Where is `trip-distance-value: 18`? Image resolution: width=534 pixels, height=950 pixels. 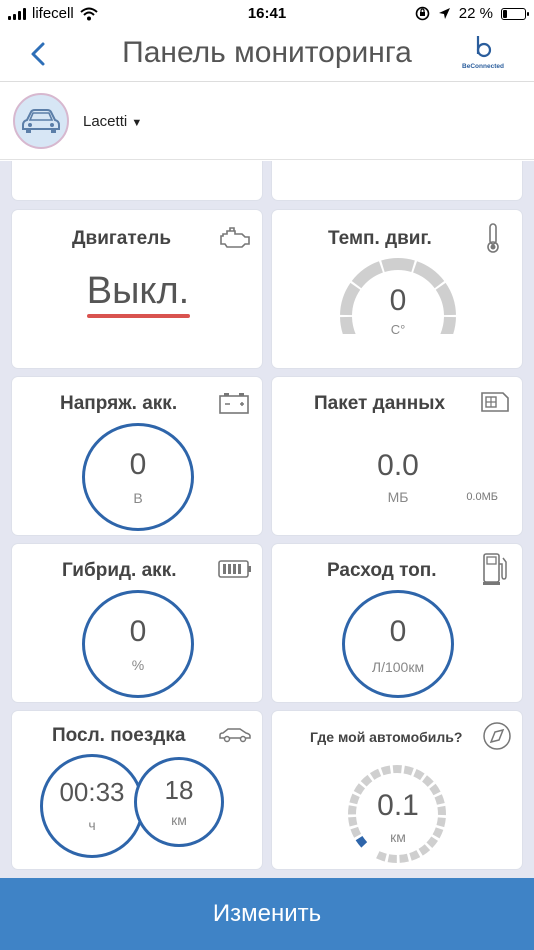 trip-distance-value: 18 is located at coordinates (179, 790).